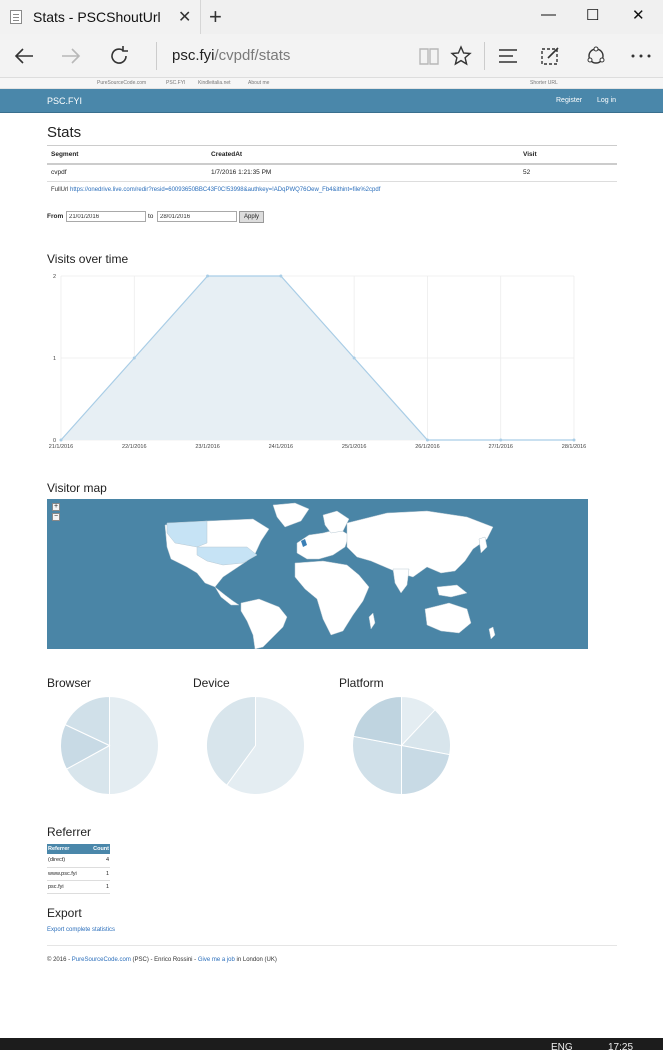  Describe the element at coordinates (508, 56) in the screenshot. I see `hub-icon` at that location.